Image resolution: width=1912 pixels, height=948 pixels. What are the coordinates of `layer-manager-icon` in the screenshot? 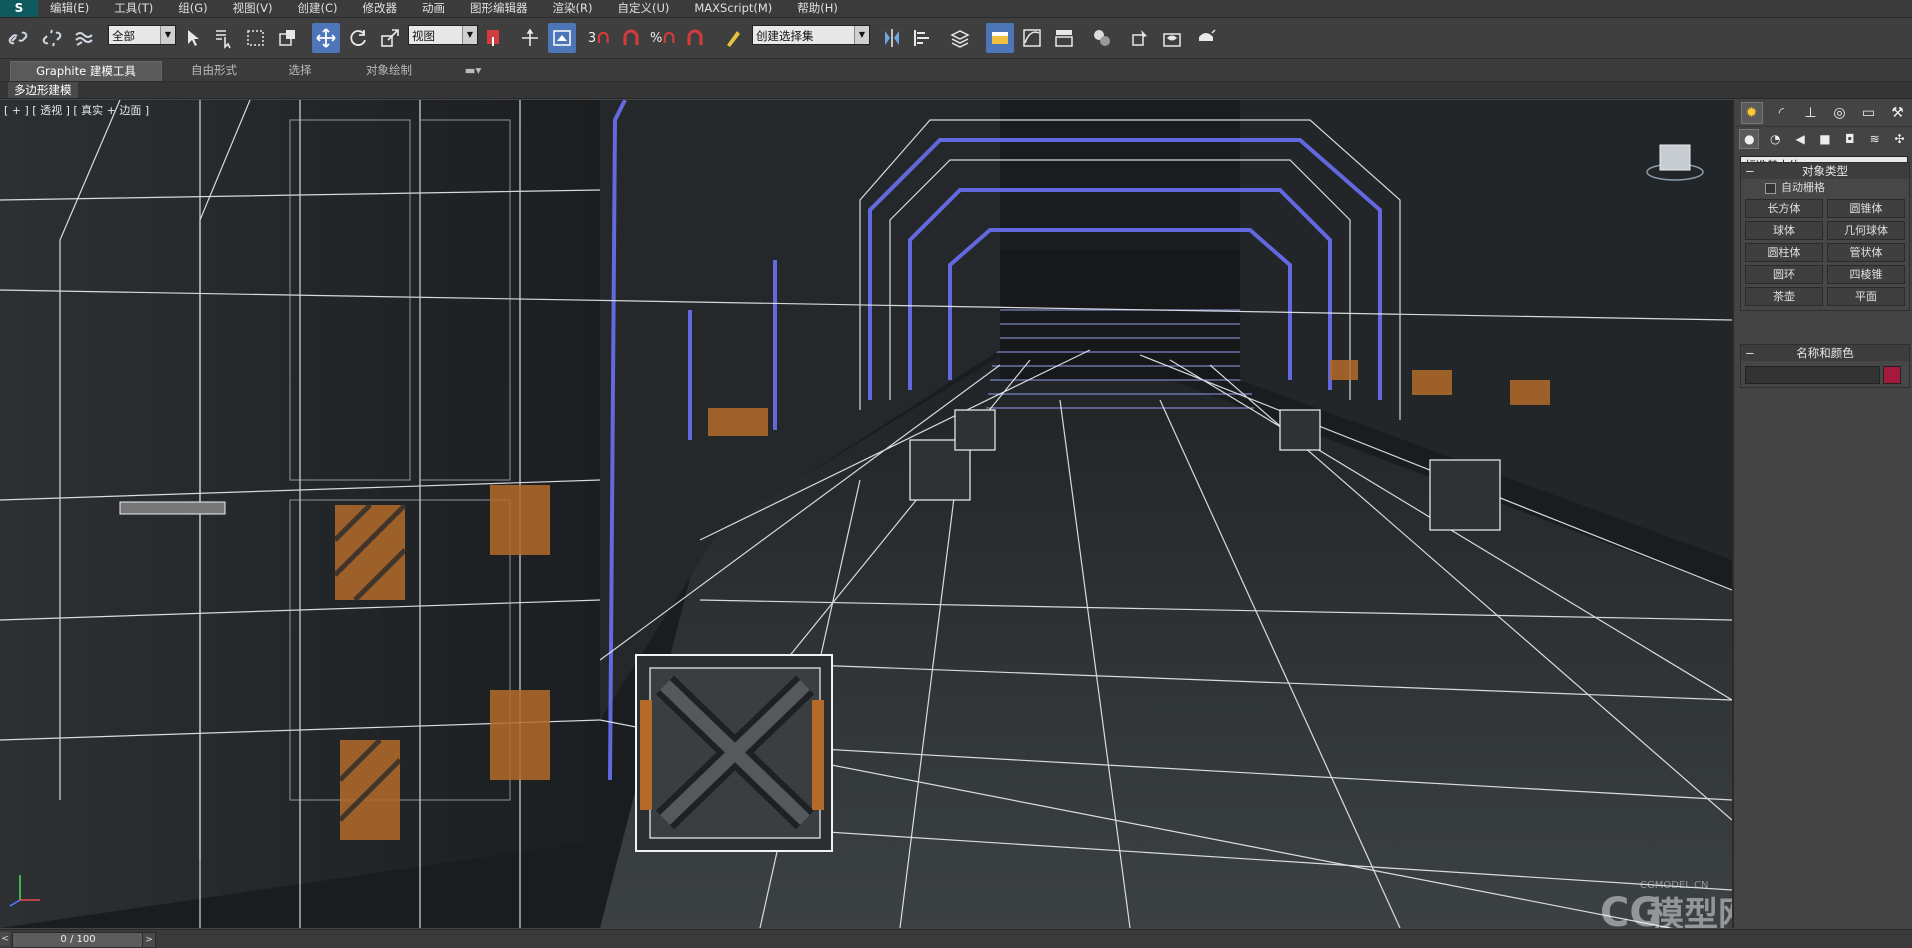 It's located at (960, 38).